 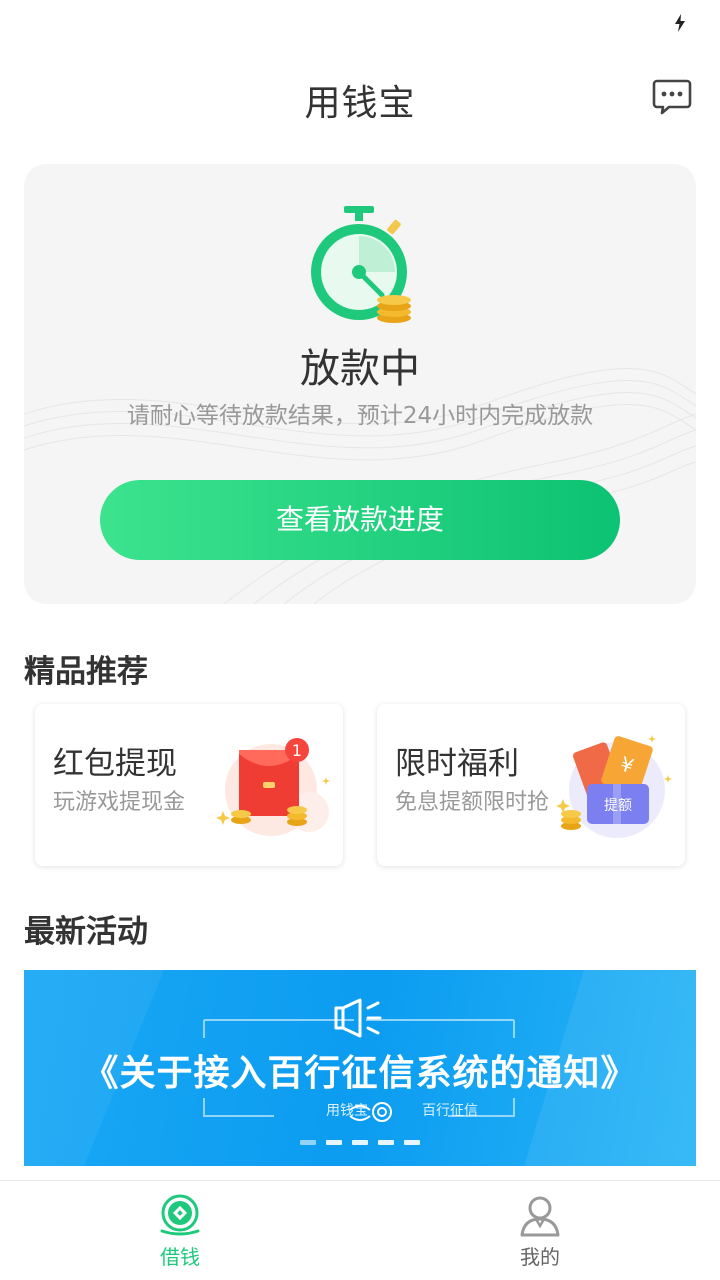 What do you see at coordinates (472, 802) in the screenshot?
I see `promo-card-subtitle: 免息提额限时抢` at bounding box center [472, 802].